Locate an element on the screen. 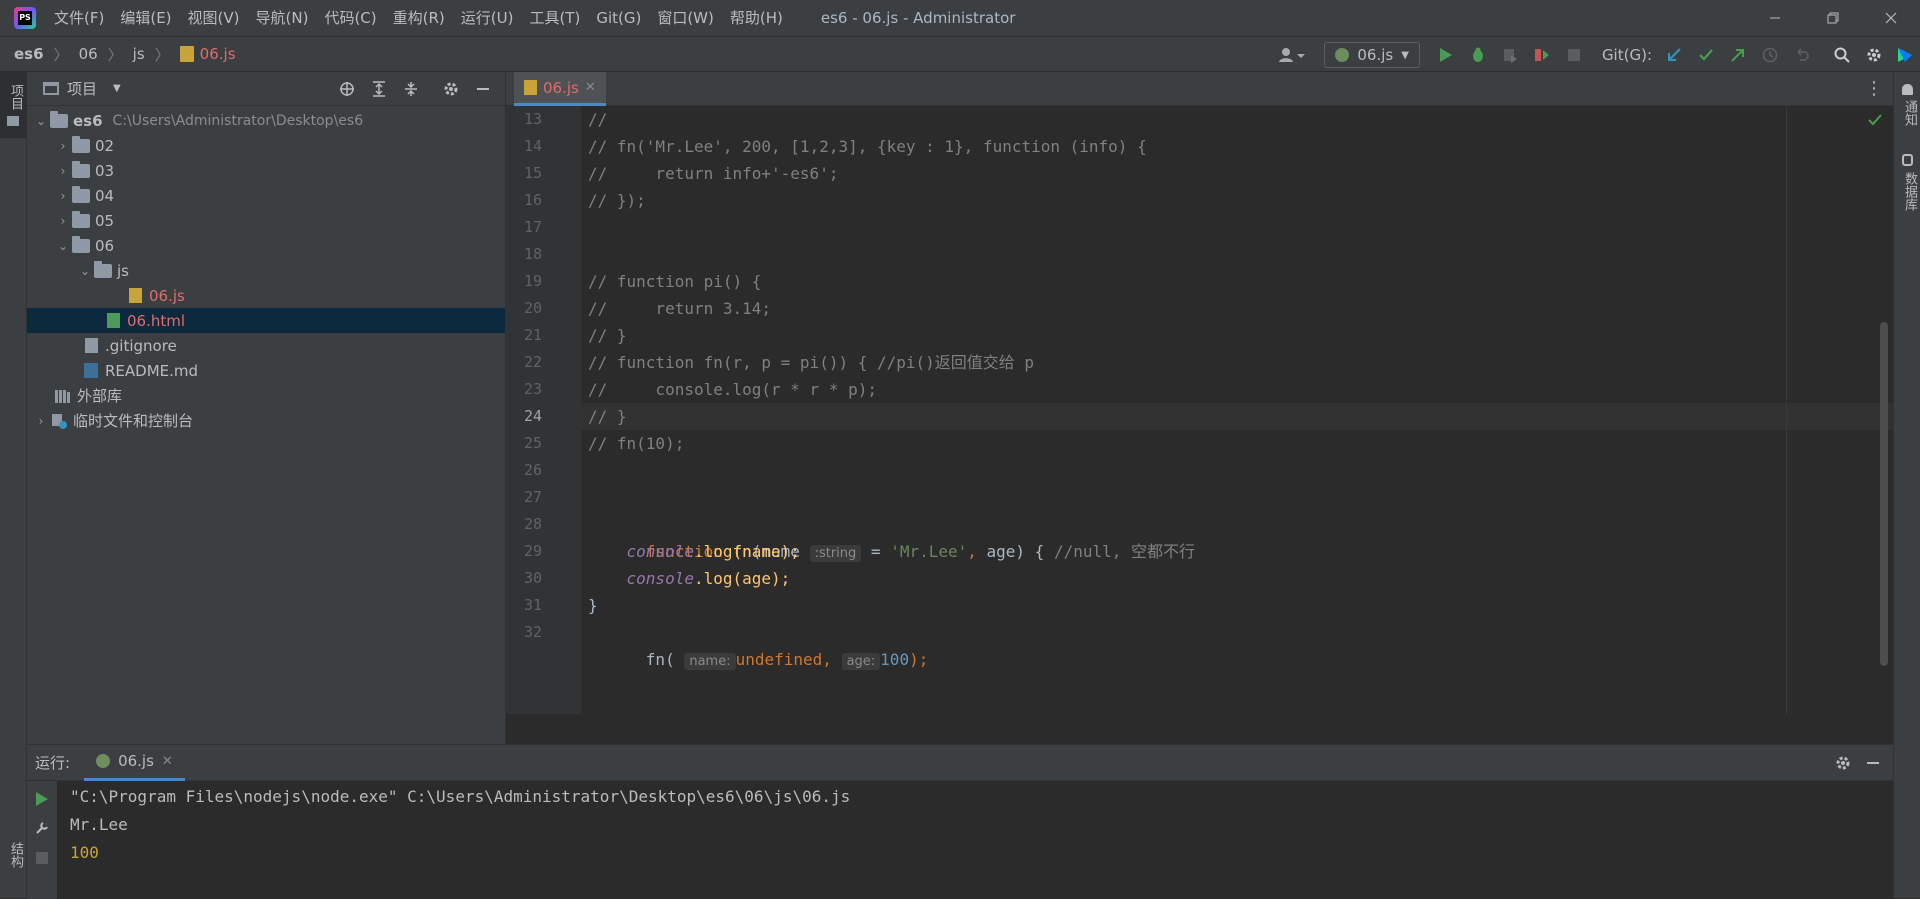  tree-item-external-libraries: 外部库 is located at coordinates (266, 395).